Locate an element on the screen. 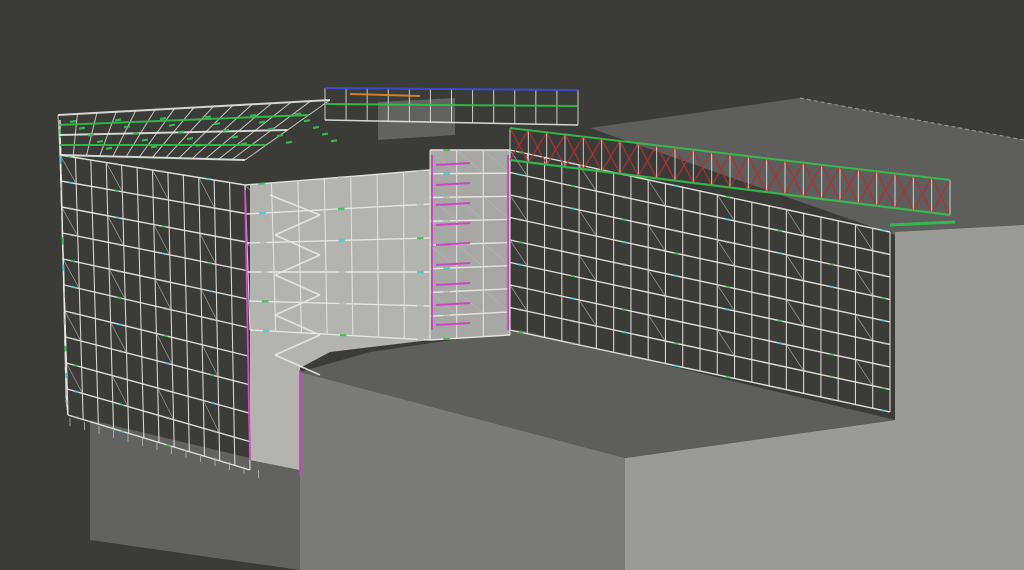  scaffold-facade-left-side is located at coordinates (64, 267).